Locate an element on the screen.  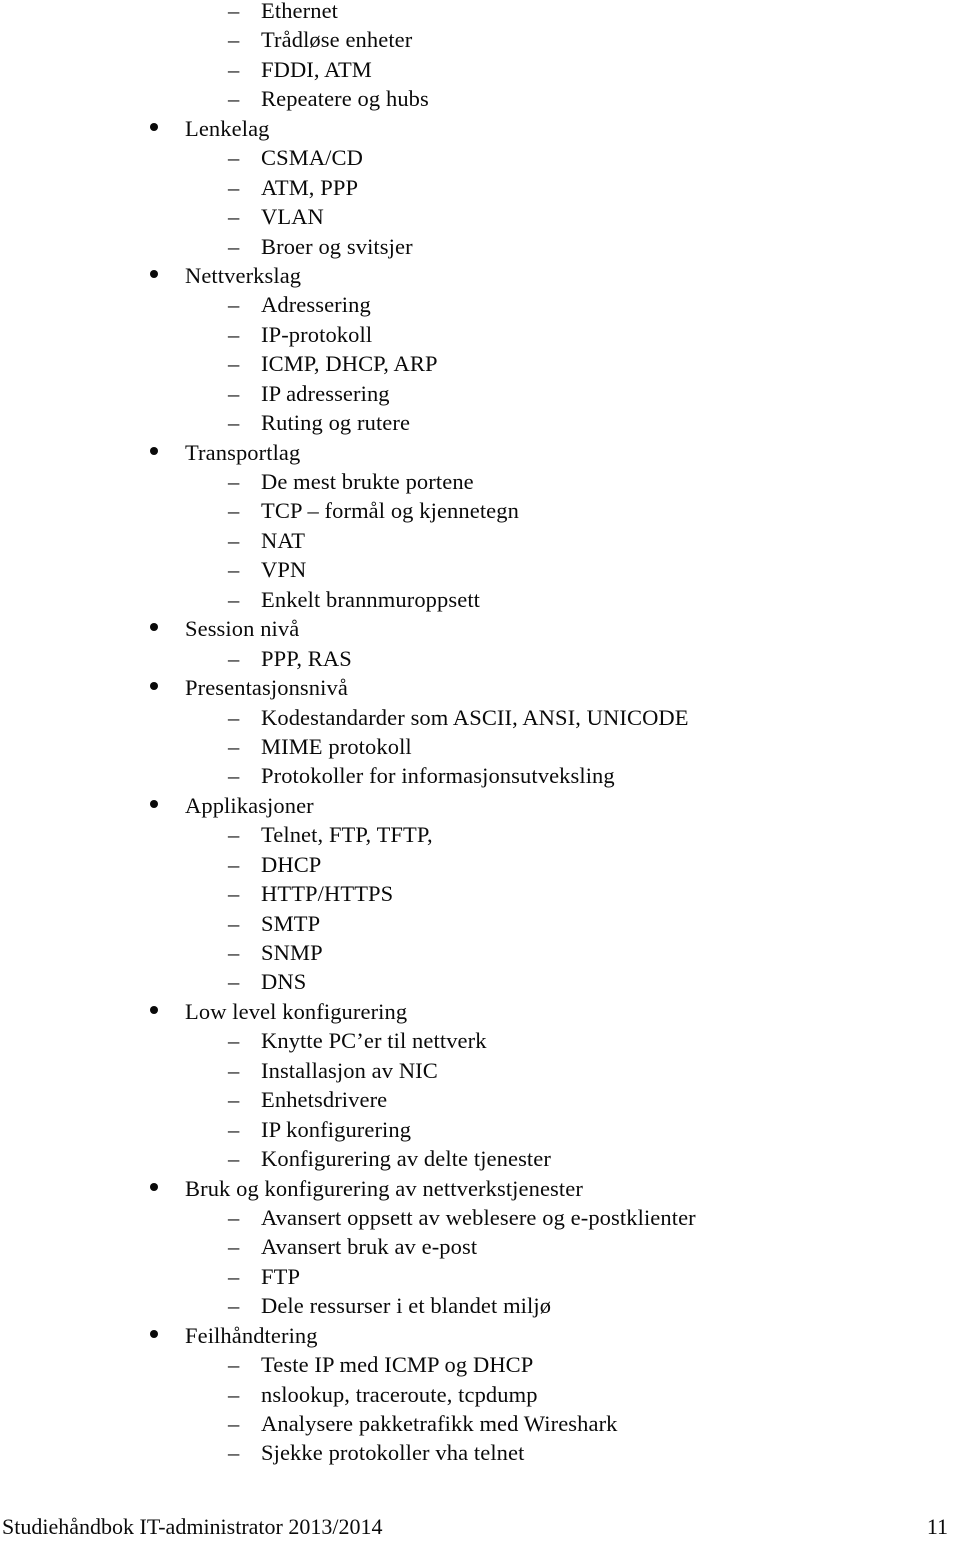
outline-item-label: Protokoller for informasjonsutveksling is located at coordinates (438, 776).